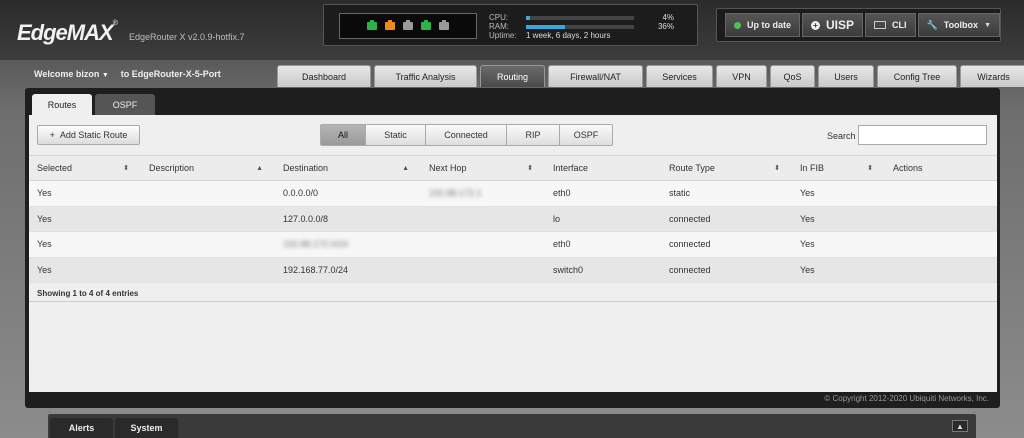 This screenshot has width=1024, height=438. I want to click on divider, so click(513, 301).